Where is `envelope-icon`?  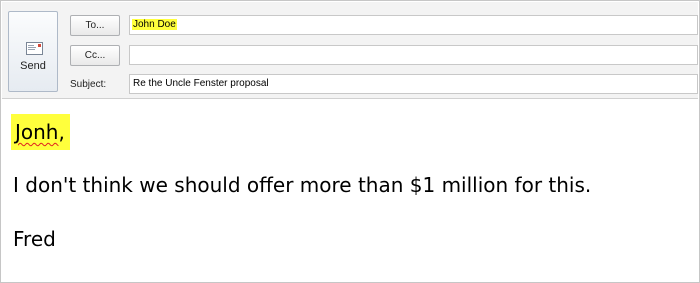
envelope-icon is located at coordinates (34, 48).